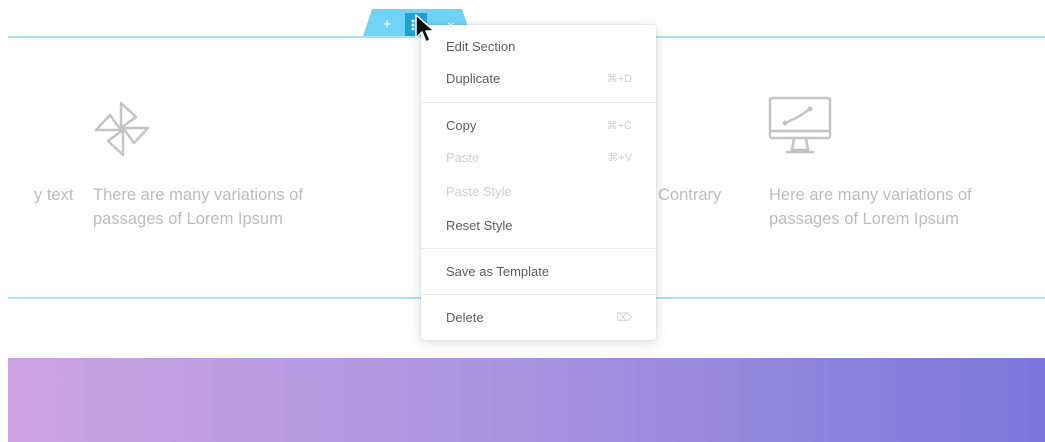 The width and height of the screenshot is (1045, 442). What do you see at coordinates (870, 195) in the screenshot?
I see `feature-text-2-line1: Here are many variations of` at bounding box center [870, 195].